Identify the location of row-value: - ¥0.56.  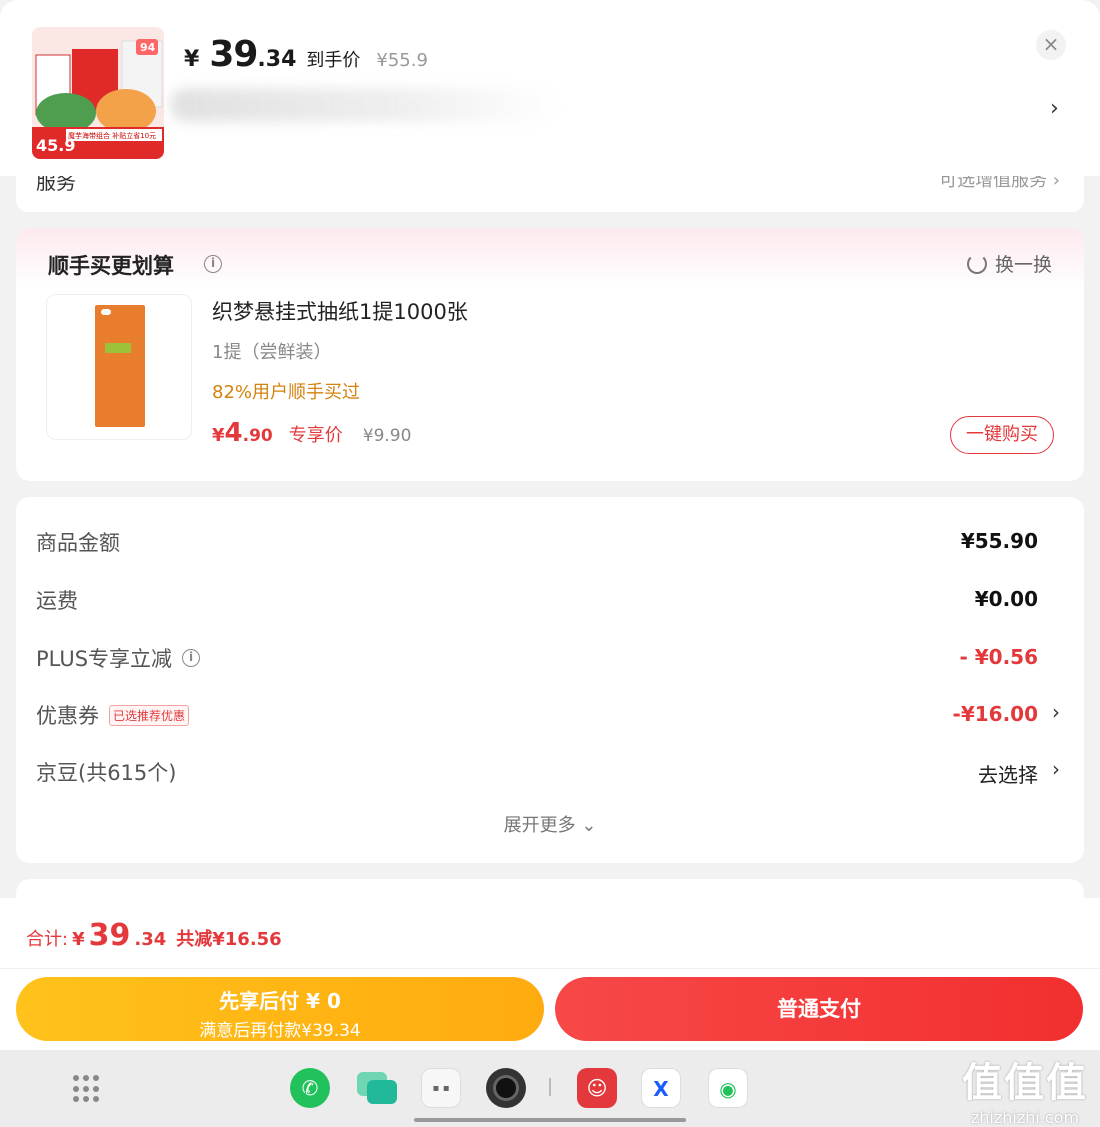
(998, 657).